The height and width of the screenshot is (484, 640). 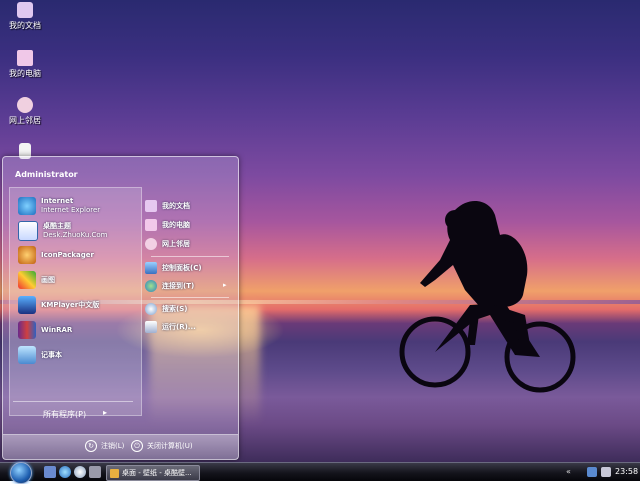 I want to click on desktop-icon-label: 网上邻居, so click(x=25, y=120).